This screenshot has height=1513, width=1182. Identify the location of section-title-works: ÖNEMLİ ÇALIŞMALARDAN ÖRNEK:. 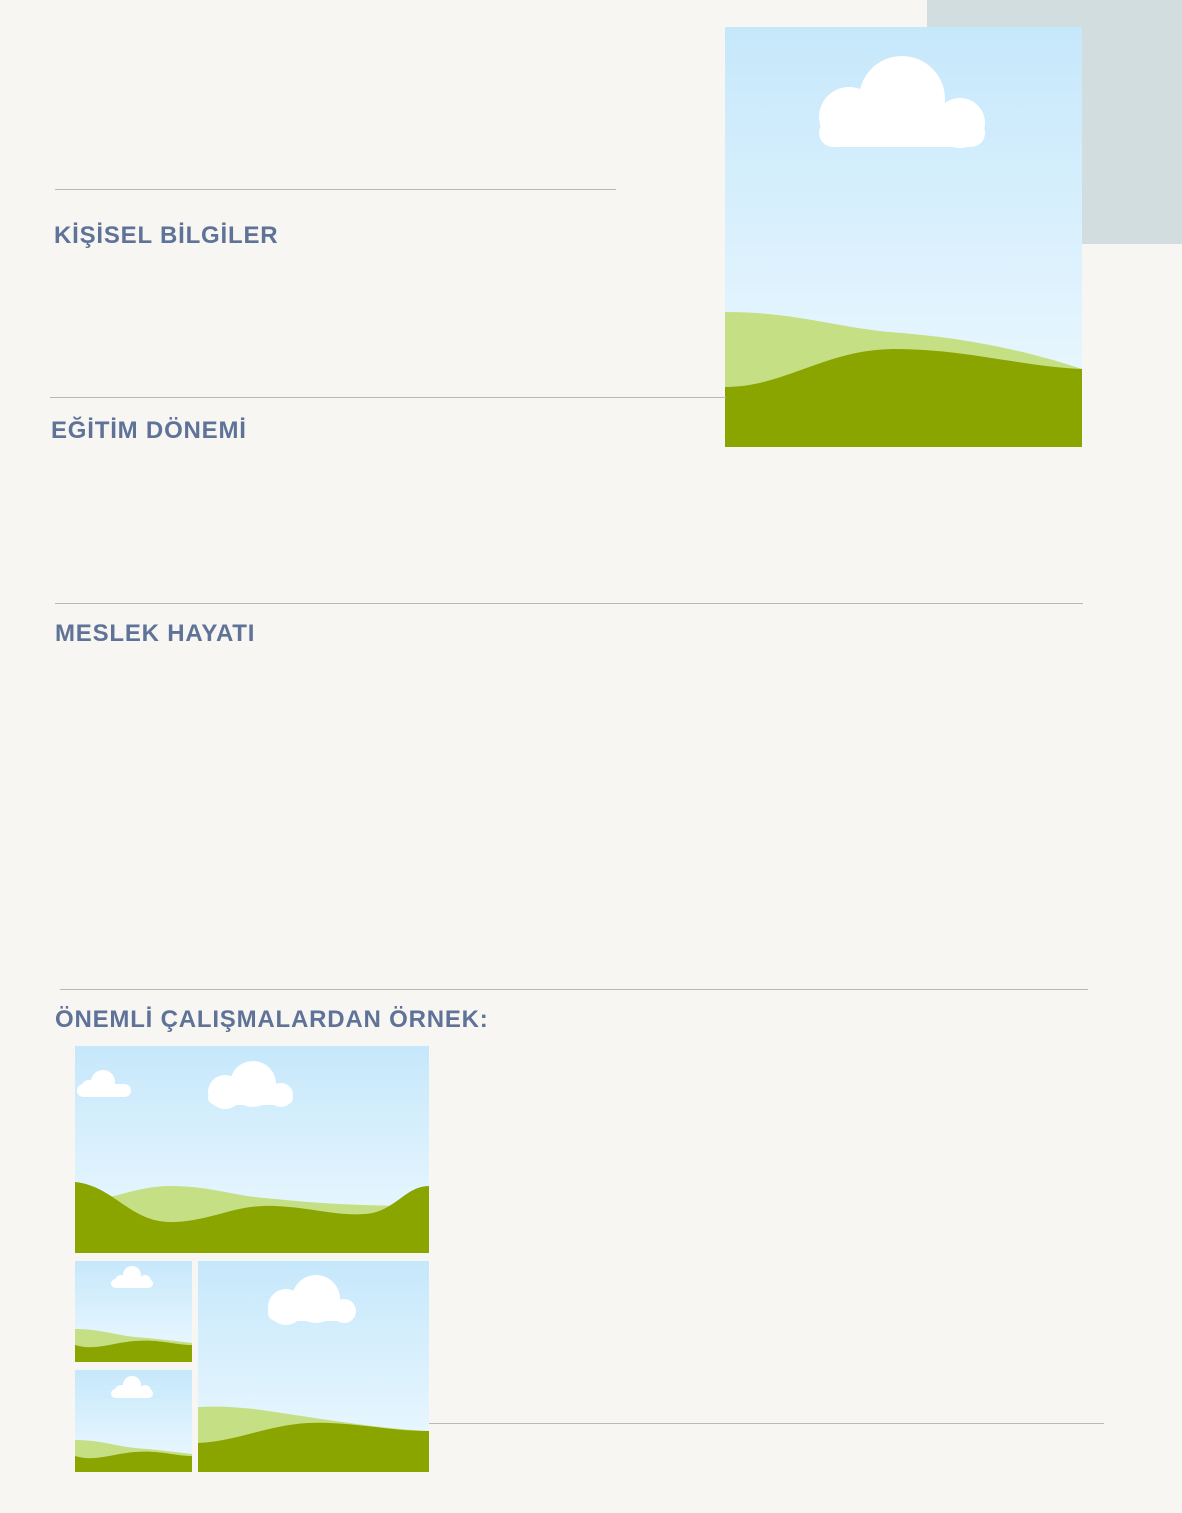
(272, 1019).